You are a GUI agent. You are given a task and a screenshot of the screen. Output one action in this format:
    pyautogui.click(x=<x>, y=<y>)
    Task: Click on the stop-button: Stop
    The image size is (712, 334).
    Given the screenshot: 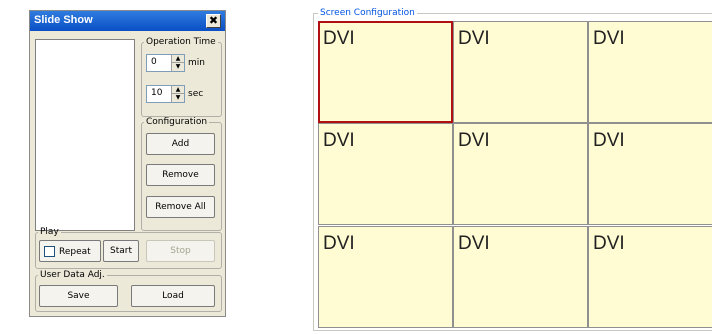 What is the action you would take?
    pyautogui.click(x=180, y=251)
    